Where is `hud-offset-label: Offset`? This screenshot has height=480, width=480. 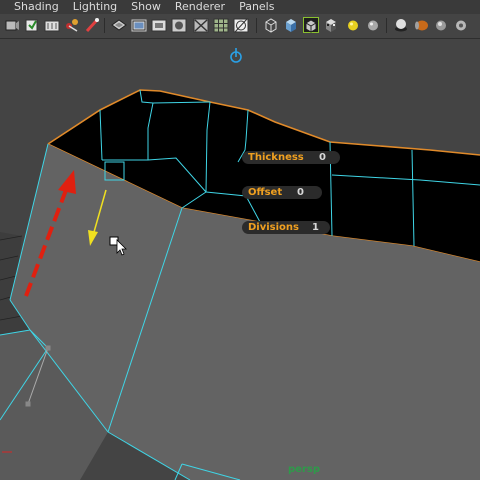 hud-offset-label: Offset is located at coordinates (265, 192).